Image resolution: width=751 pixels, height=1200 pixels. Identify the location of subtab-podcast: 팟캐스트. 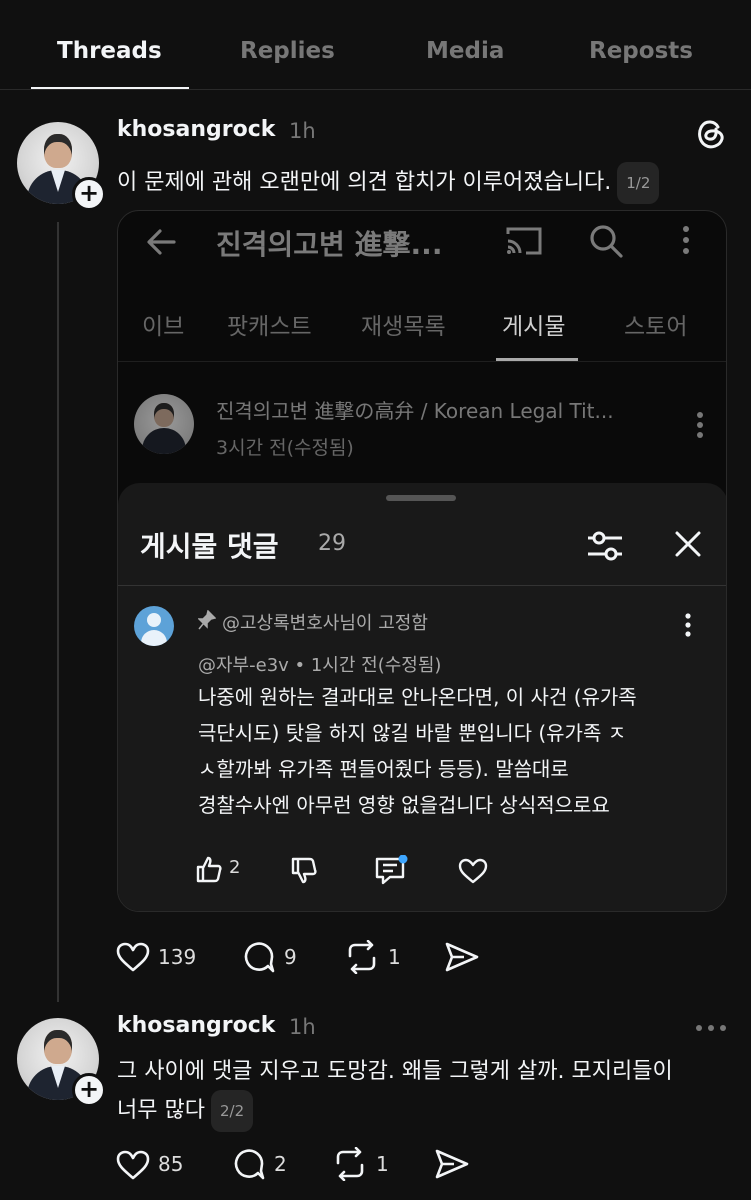
(269, 327).